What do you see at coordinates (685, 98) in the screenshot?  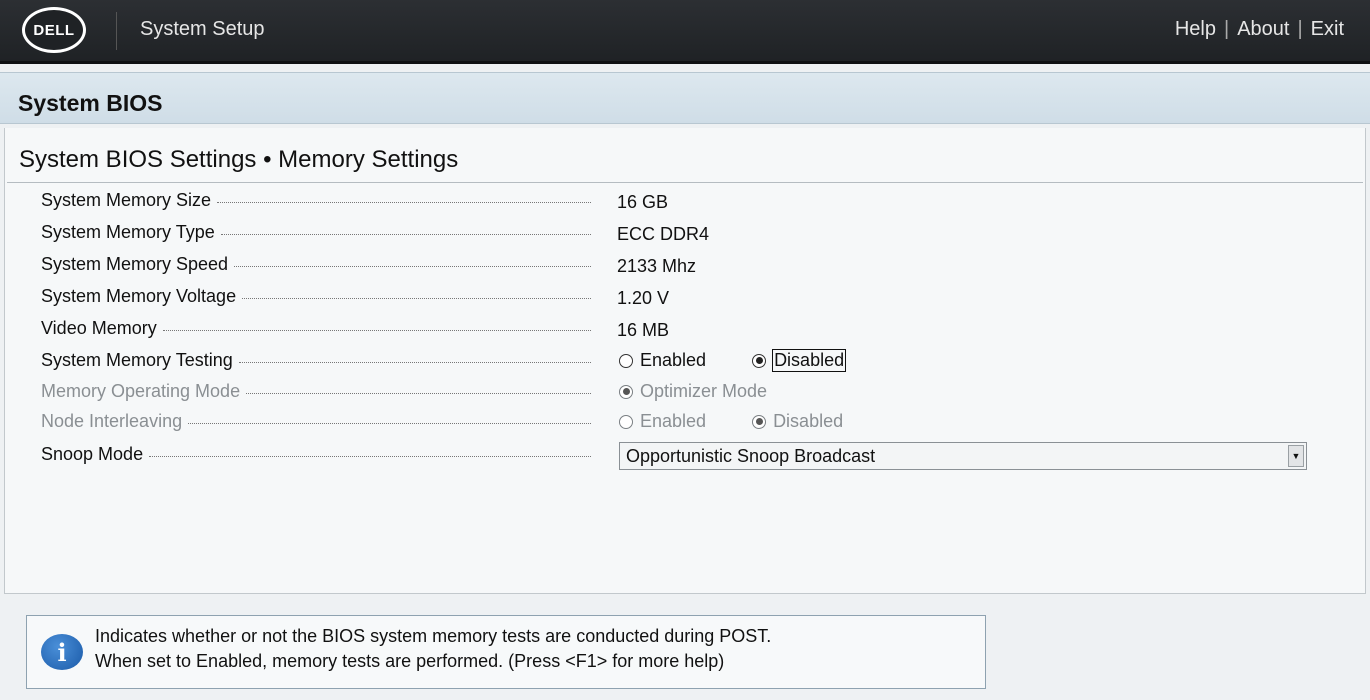 I see `section-bar: System BIOS` at bounding box center [685, 98].